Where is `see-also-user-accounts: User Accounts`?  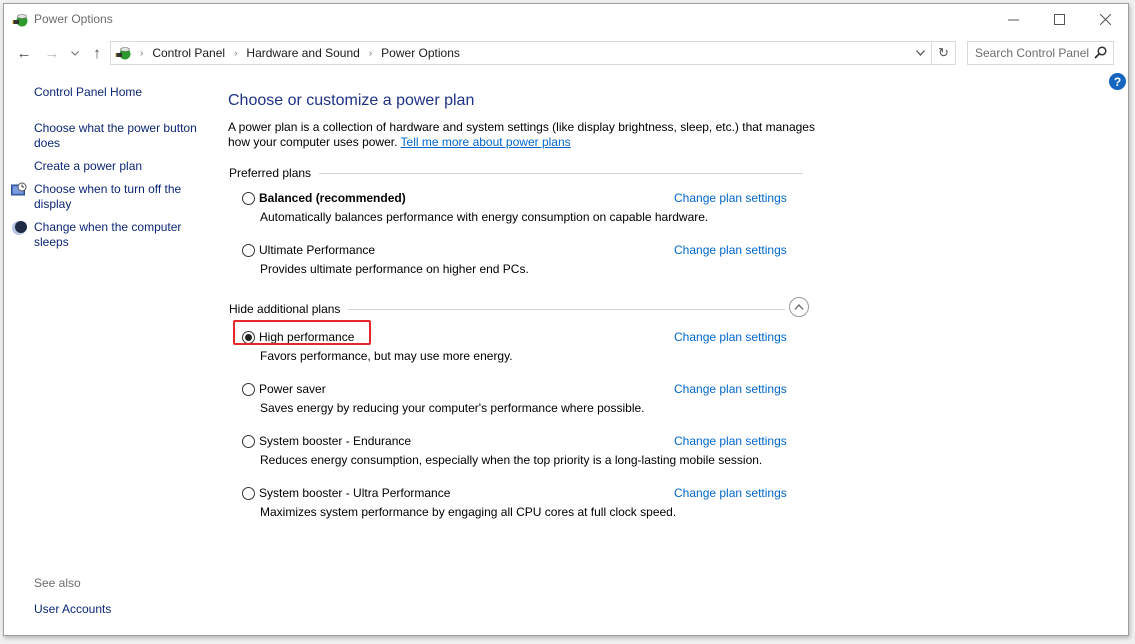 see-also-user-accounts: User Accounts is located at coordinates (72, 609).